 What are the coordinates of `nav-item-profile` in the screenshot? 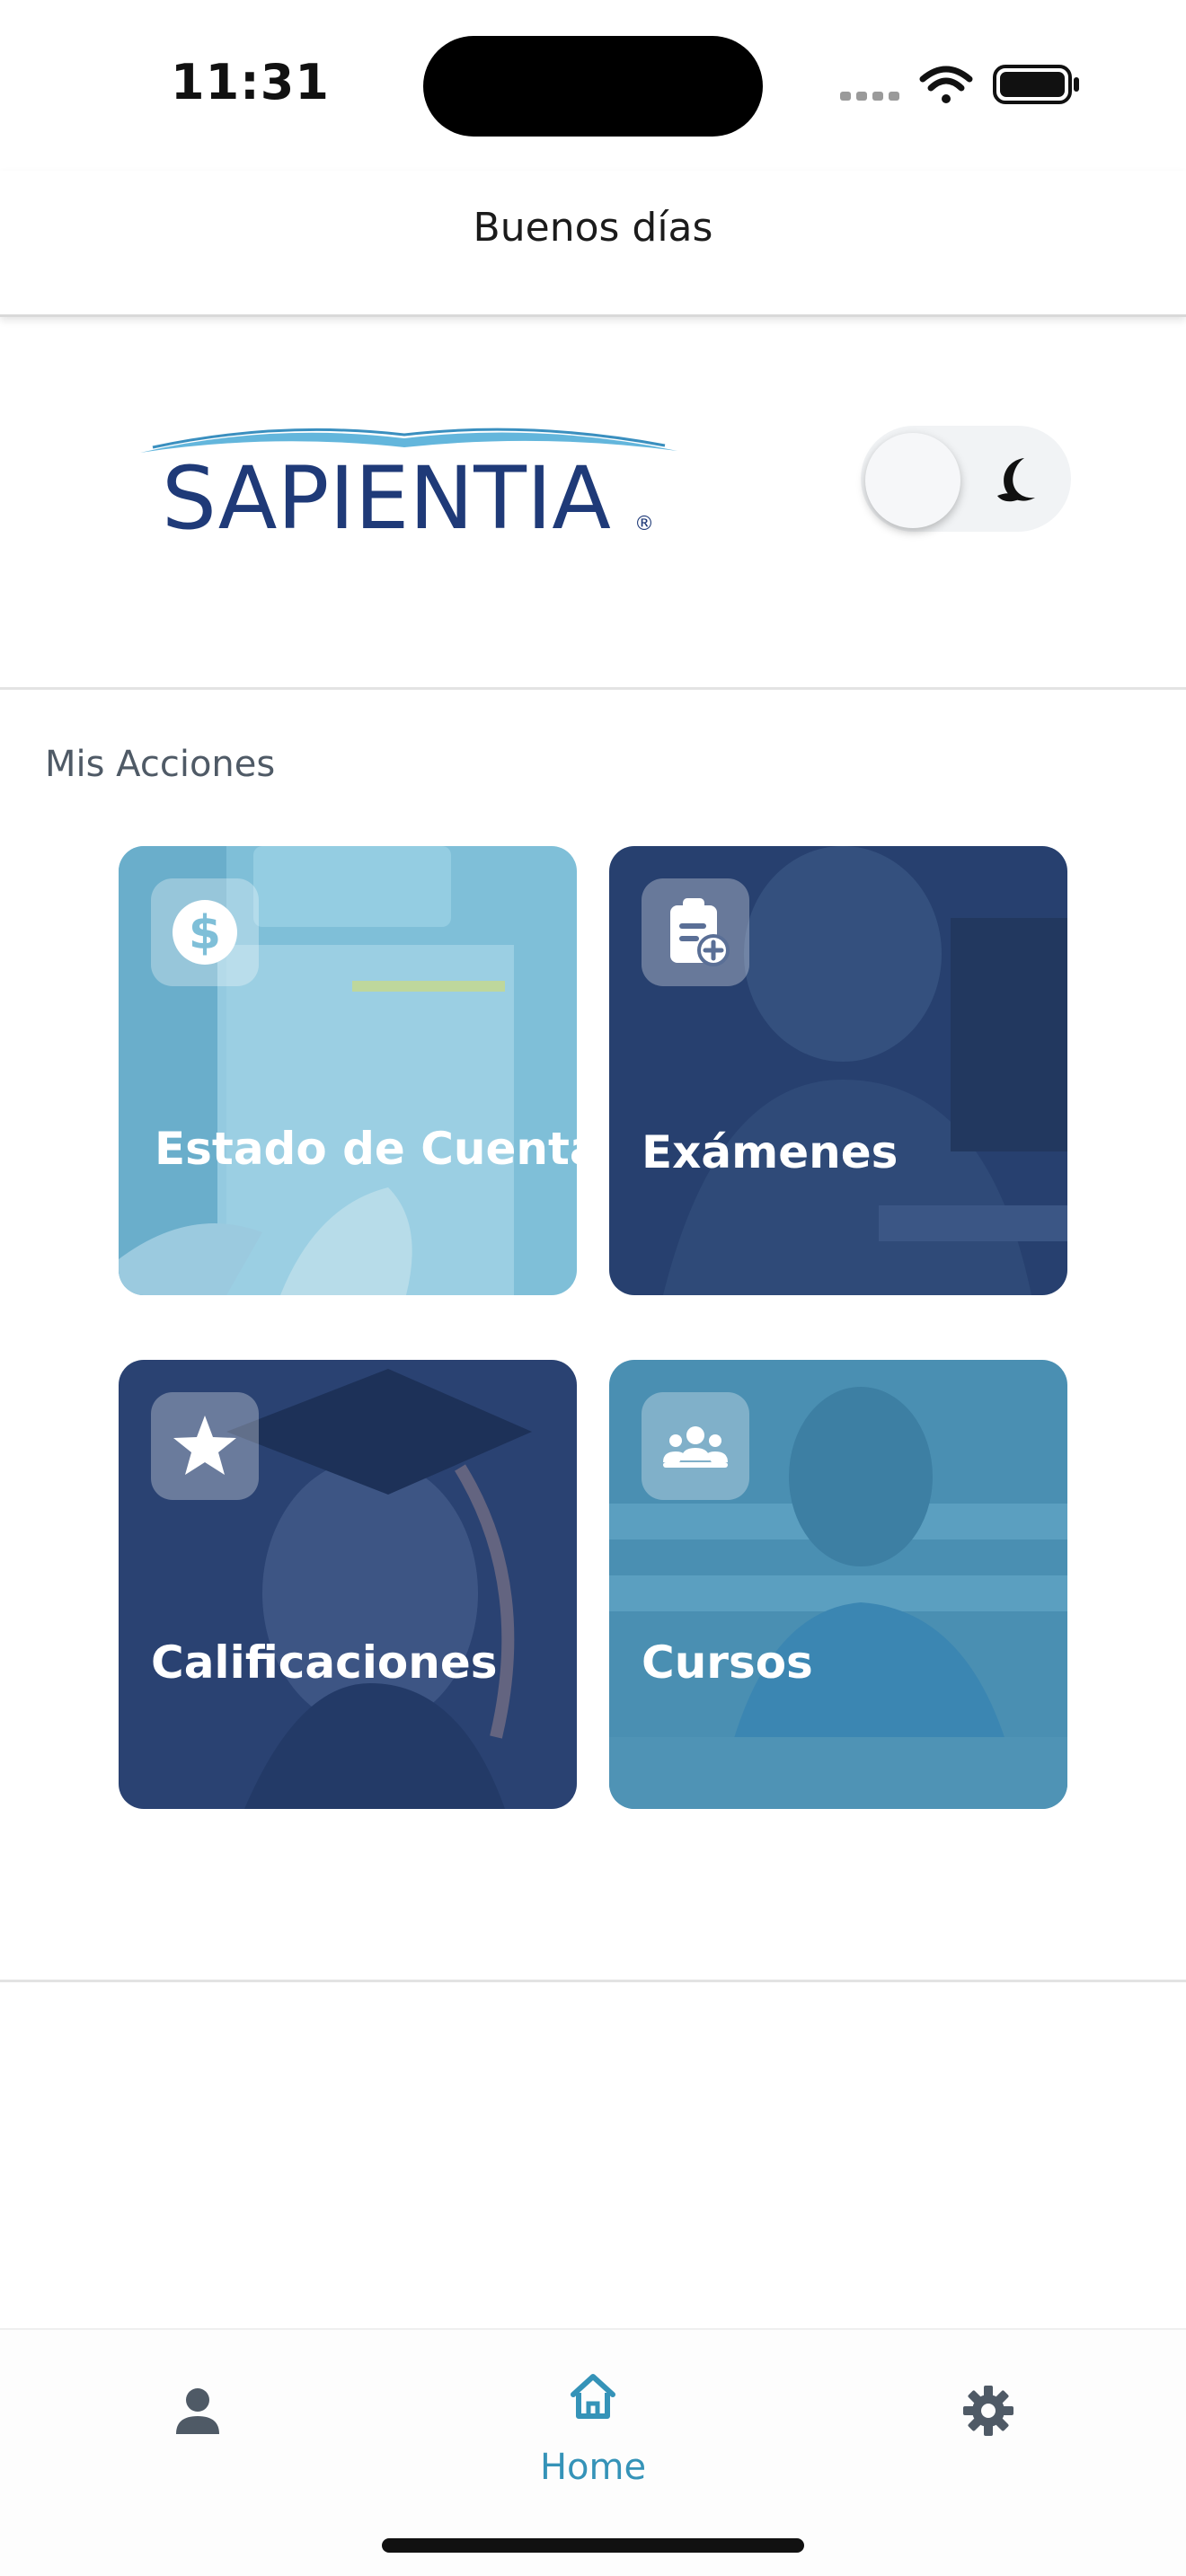 It's located at (198, 2433).